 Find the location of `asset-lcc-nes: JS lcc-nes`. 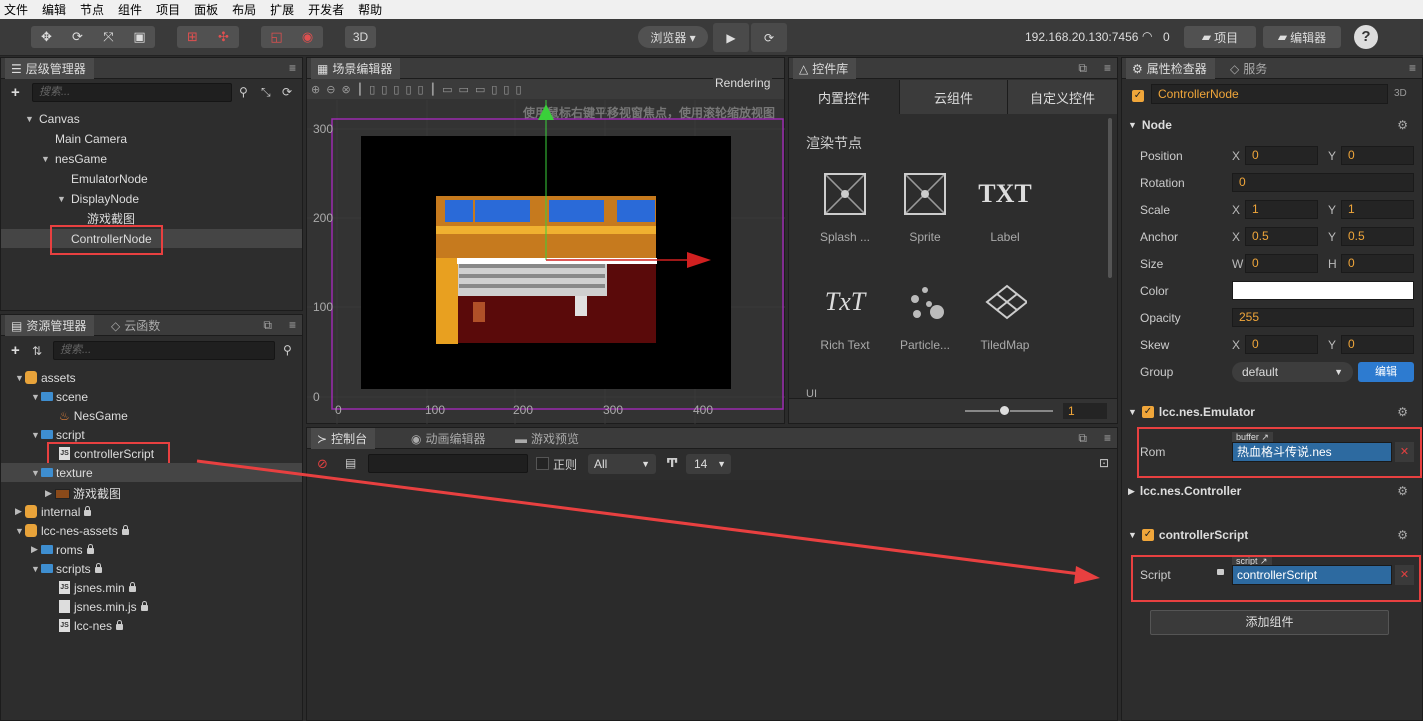

asset-lcc-nes: JS lcc-nes is located at coordinates (91, 625).